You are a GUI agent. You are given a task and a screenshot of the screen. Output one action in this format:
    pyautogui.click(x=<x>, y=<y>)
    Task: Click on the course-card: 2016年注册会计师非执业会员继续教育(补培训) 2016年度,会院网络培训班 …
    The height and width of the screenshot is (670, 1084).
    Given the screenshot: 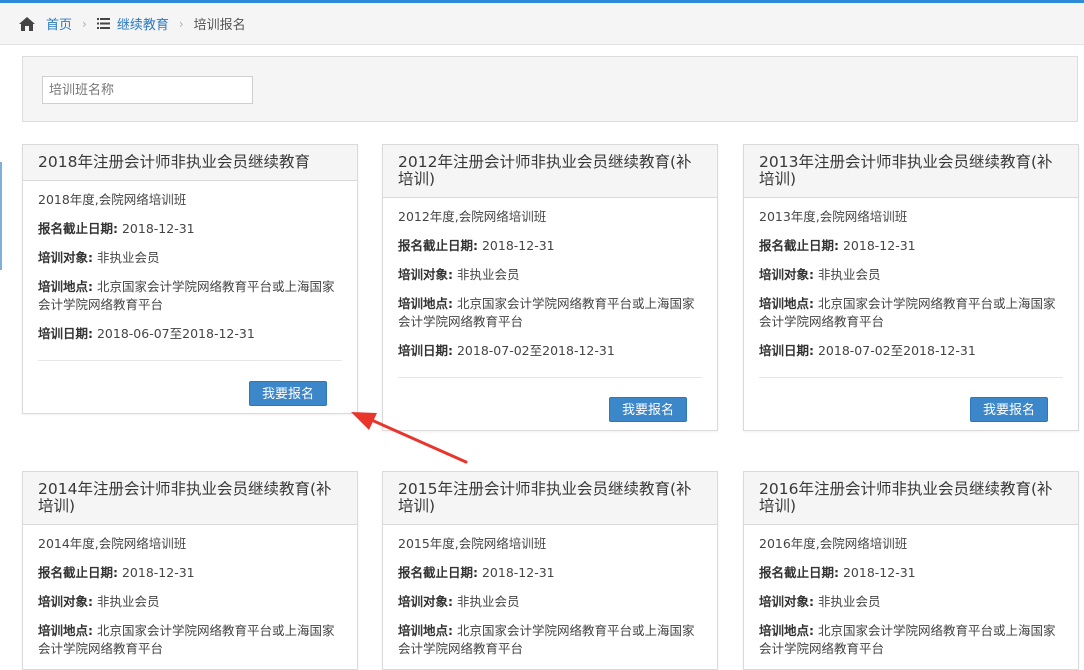 What is the action you would take?
    pyautogui.click(x=911, y=570)
    